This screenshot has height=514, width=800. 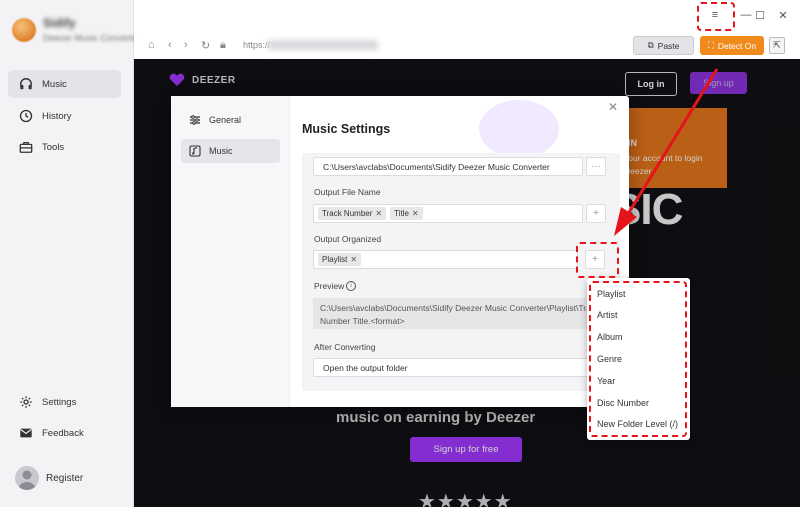 What do you see at coordinates (448, 213) in the screenshot?
I see `output-file-name-field: Track Number ✕ Title ✕` at bounding box center [448, 213].